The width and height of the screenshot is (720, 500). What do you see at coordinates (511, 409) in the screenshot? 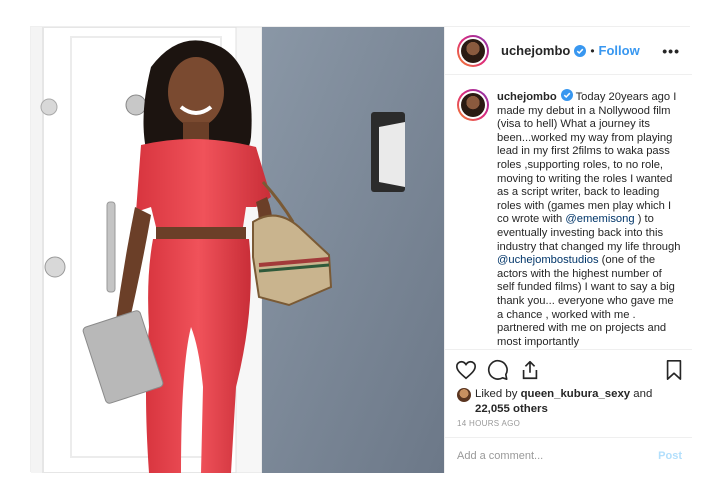
I see `likes-count: 22,055 others` at bounding box center [511, 409].